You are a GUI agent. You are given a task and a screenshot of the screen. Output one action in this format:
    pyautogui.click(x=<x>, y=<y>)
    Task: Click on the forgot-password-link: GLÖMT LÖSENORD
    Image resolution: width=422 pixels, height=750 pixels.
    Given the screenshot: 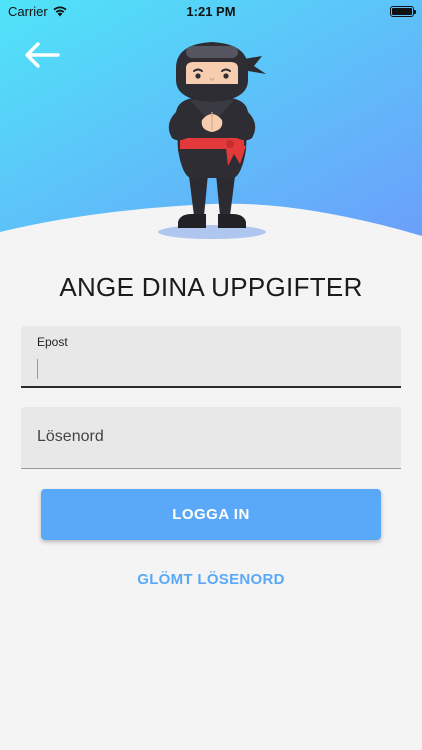 What is the action you would take?
    pyautogui.click(x=211, y=579)
    